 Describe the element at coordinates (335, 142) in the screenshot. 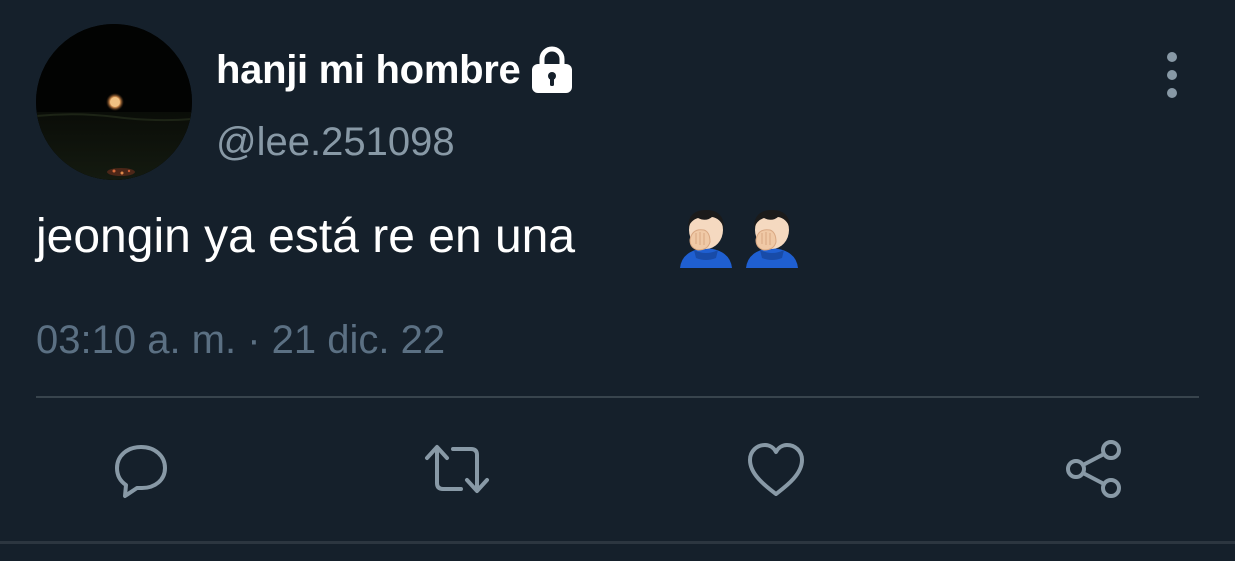

I see `user-handle: @lee.251098` at that location.